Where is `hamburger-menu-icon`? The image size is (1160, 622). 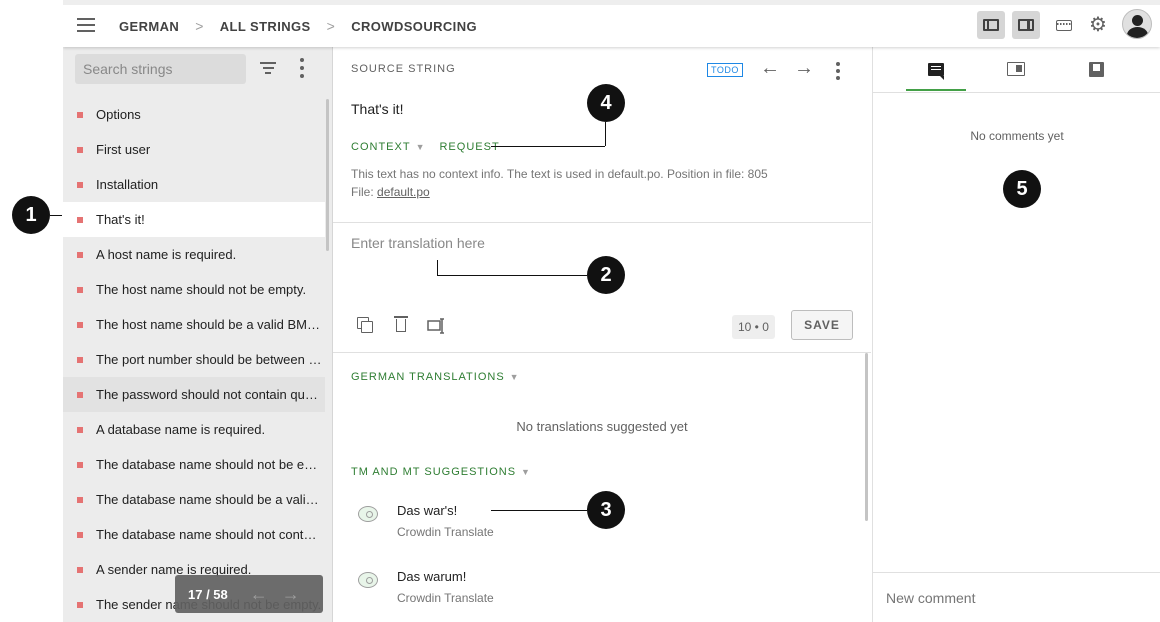 hamburger-menu-icon is located at coordinates (86, 25).